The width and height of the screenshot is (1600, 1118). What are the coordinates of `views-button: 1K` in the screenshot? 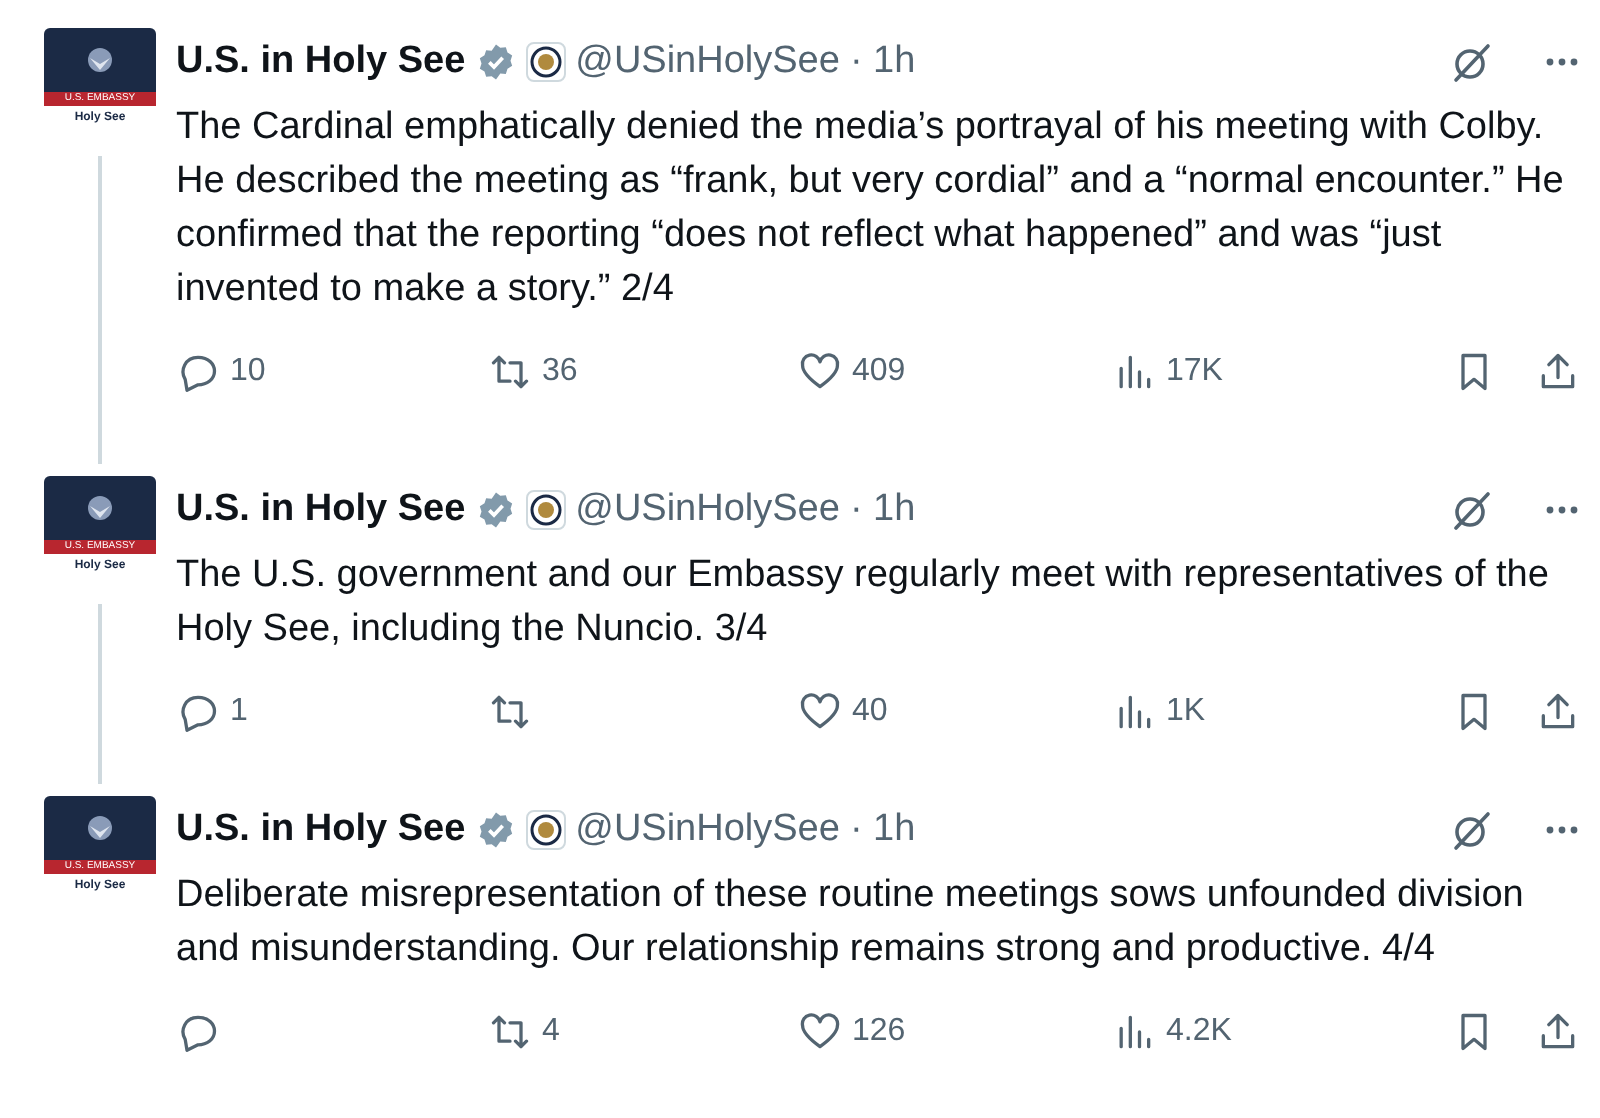 It's located at (1282, 712).